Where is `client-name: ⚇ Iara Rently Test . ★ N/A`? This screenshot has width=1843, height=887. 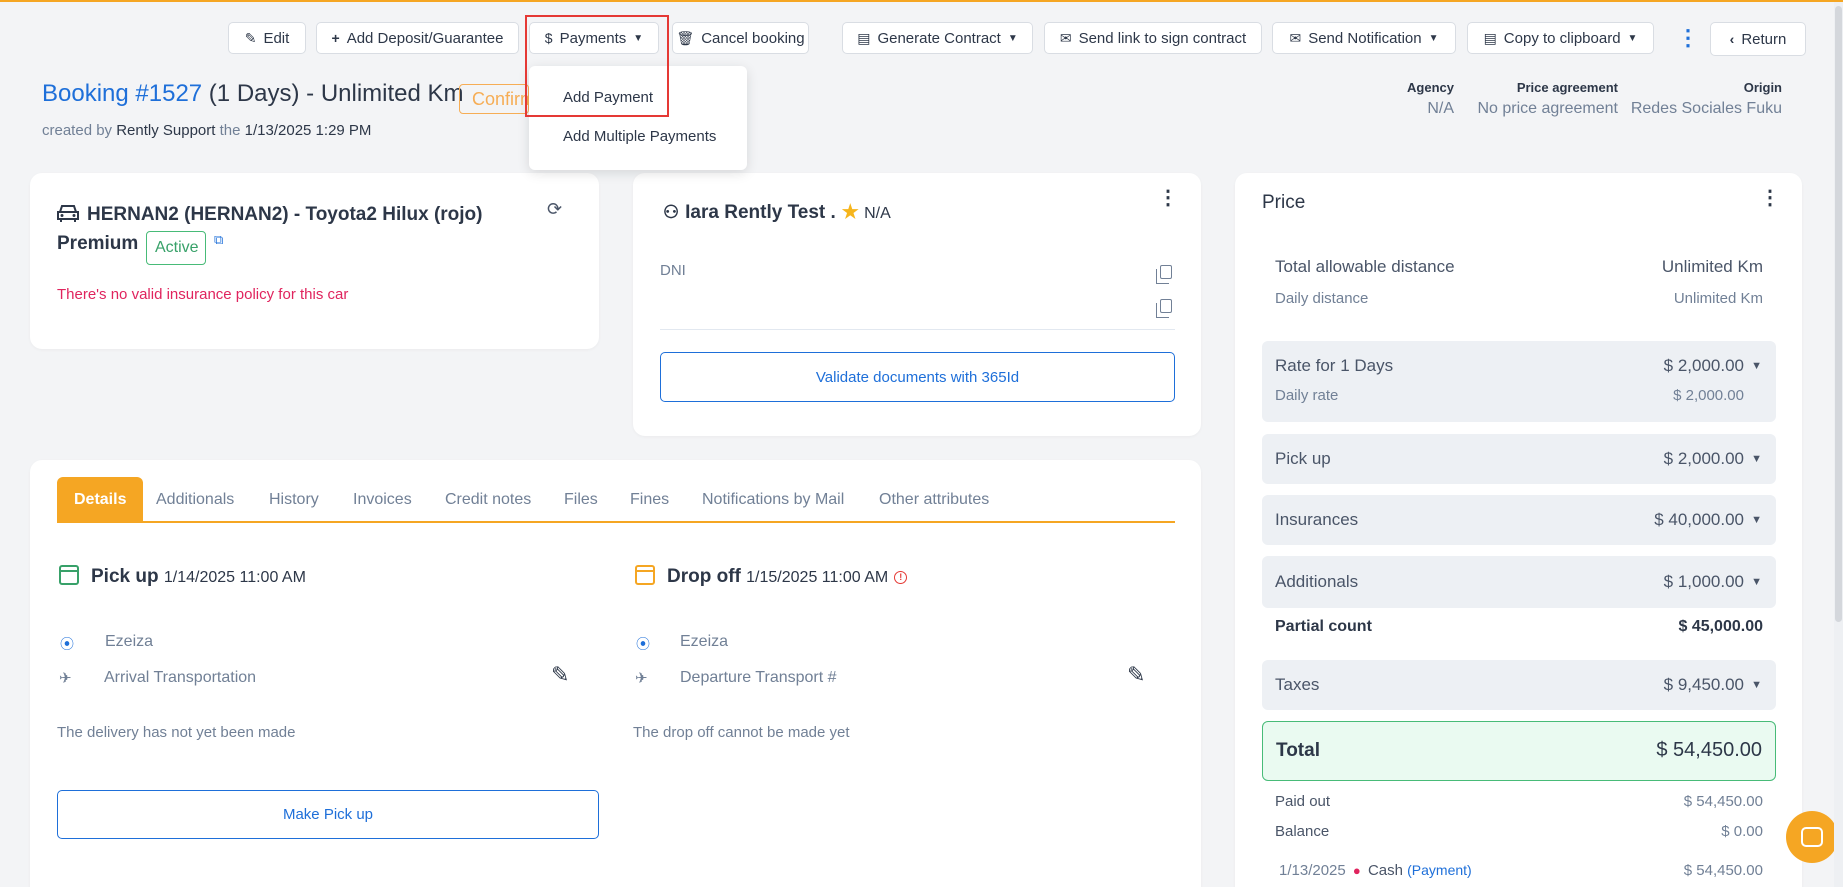 client-name: ⚇ Iara Rently Test . ★ N/A is located at coordinates (777, 212).